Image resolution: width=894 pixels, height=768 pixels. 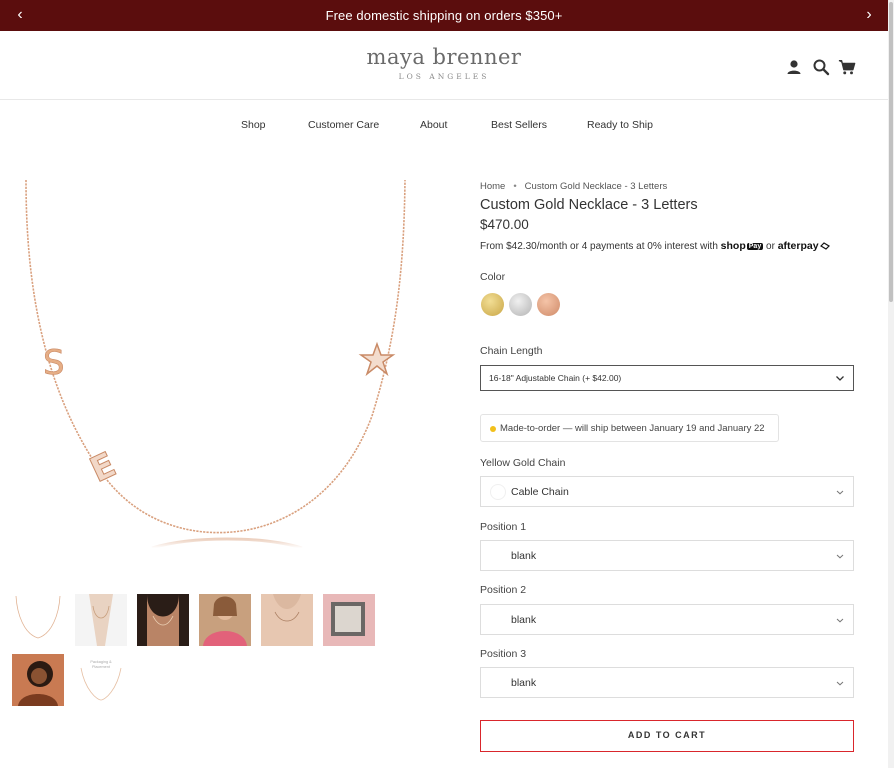 I want to click on chain-length-select: 16-18" Adjustable Chain (+ $42.00), so click(x=667, y=378).